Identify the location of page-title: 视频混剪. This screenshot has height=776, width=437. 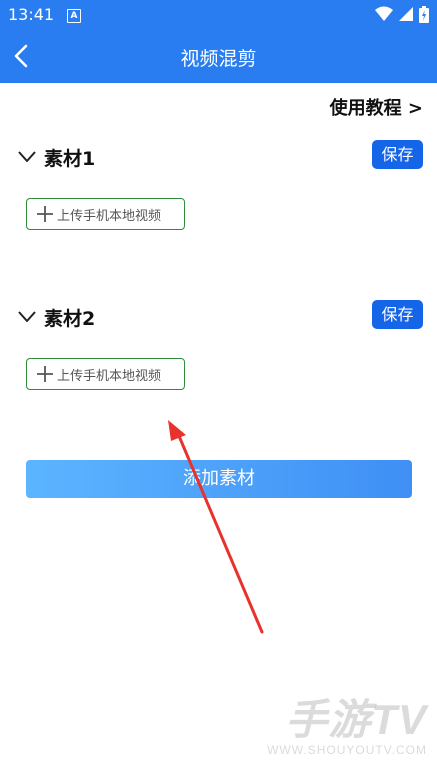
(218, 59).